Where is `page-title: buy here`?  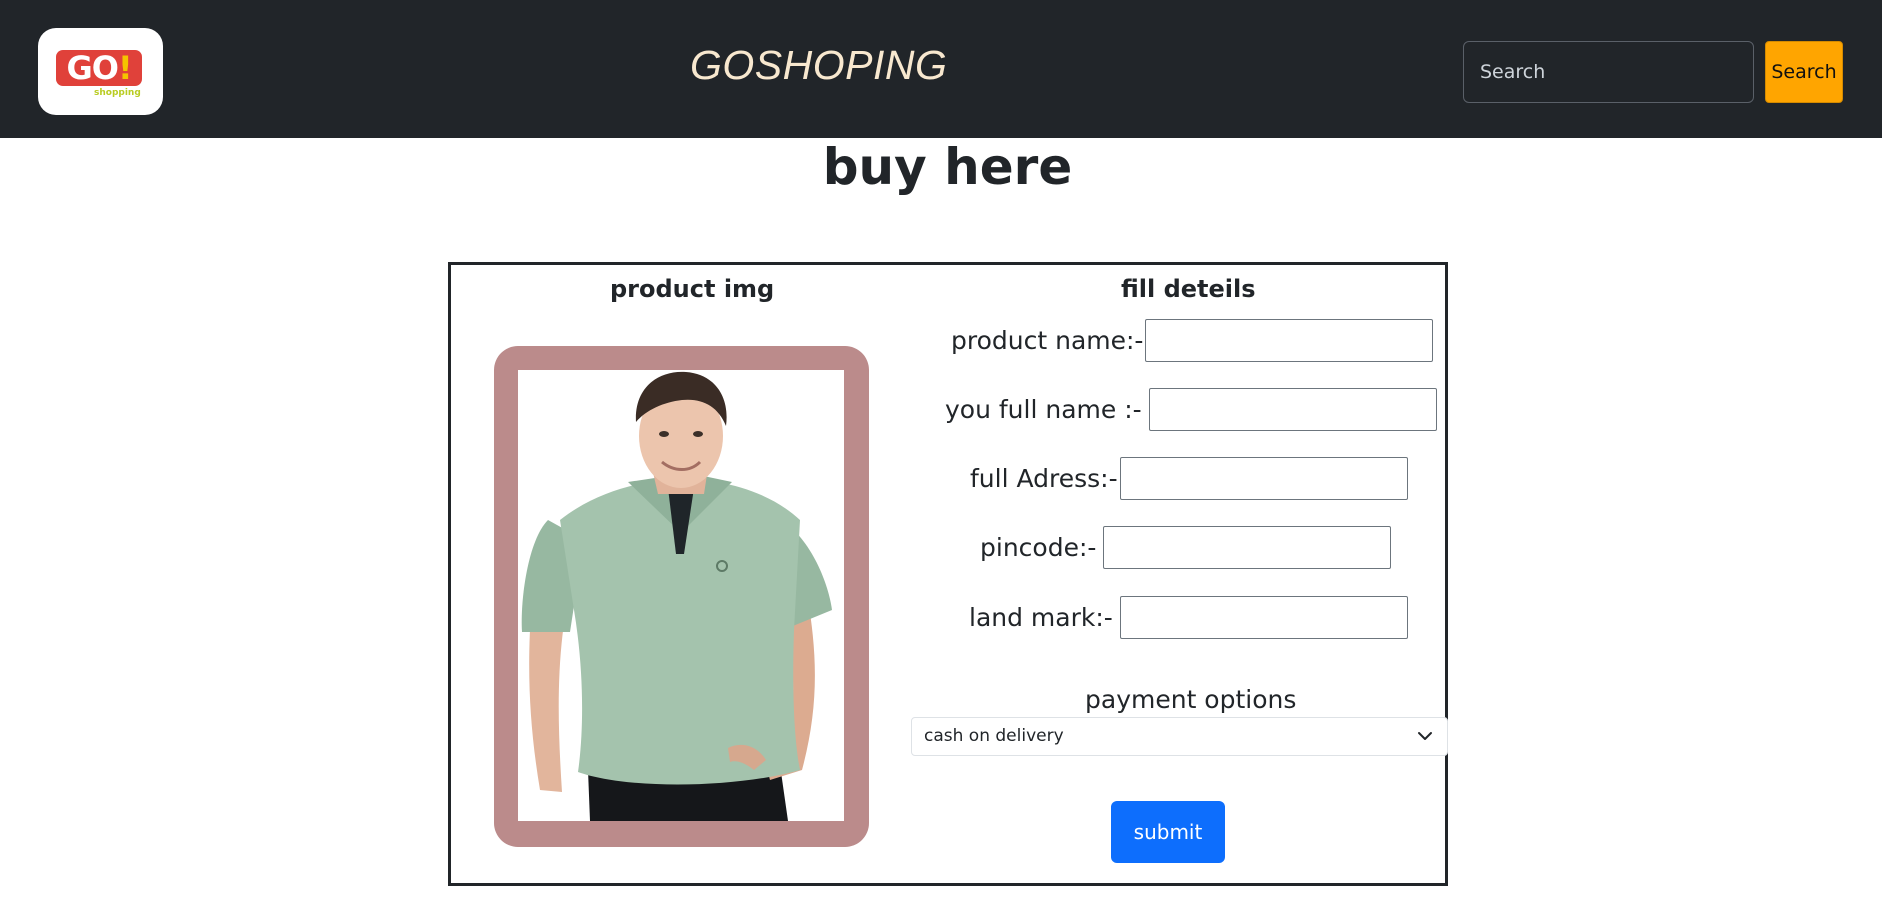
page-title: buy here is located at coordinates (947, 167).